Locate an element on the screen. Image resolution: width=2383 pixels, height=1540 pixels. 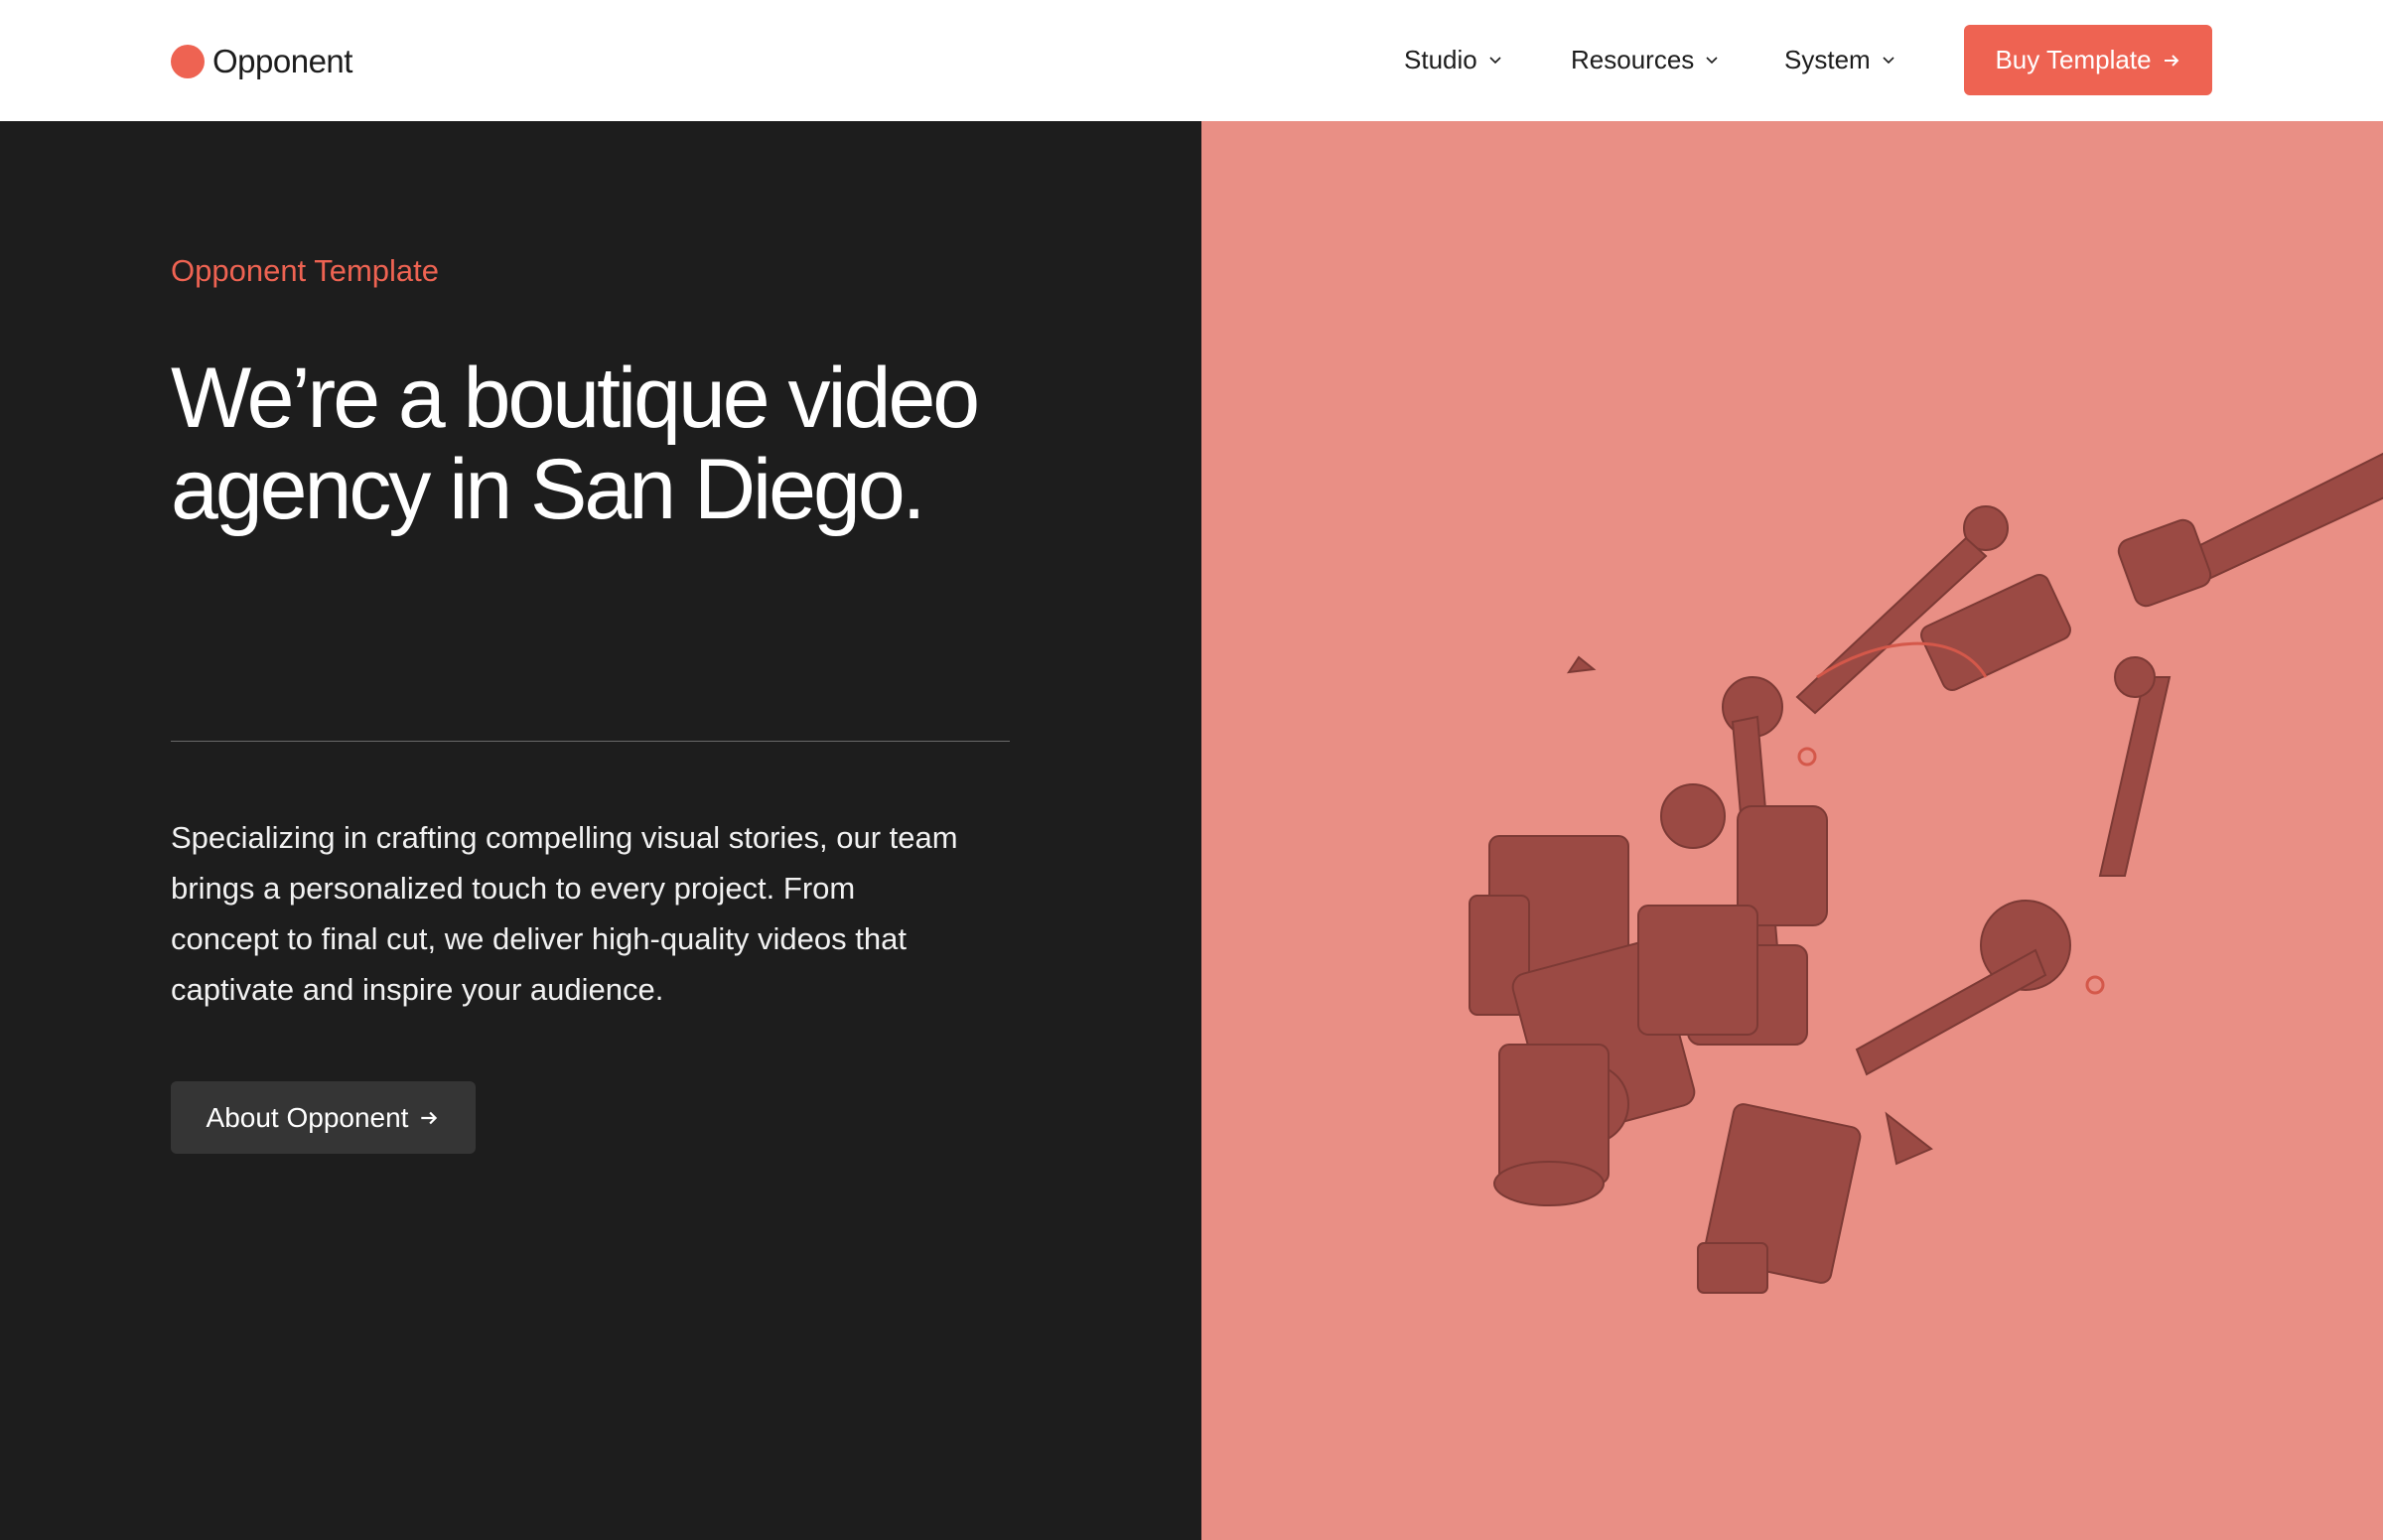
nav-item-label: Studio is located at coordinates (1440, 59).